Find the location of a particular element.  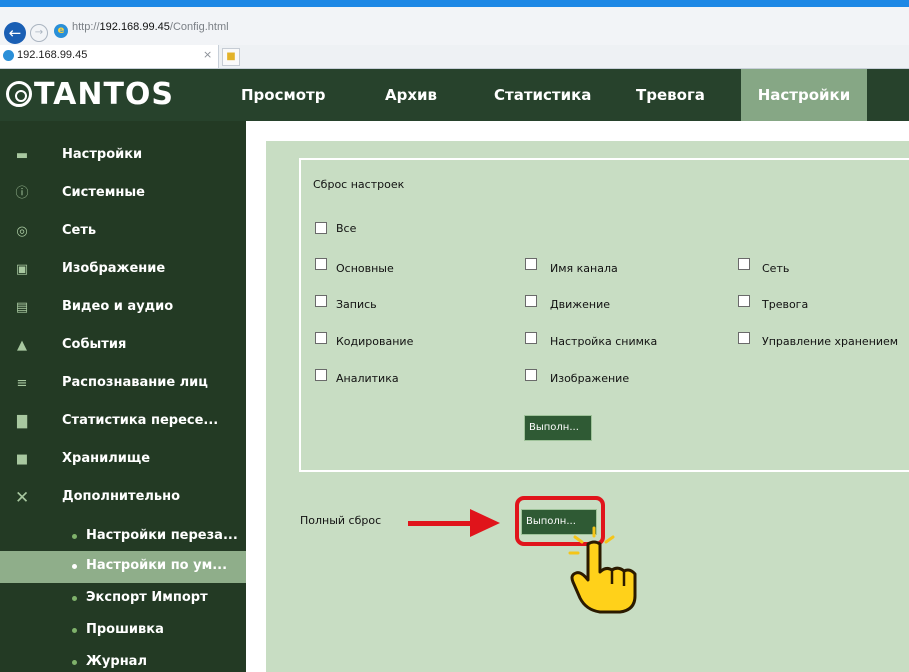

tools-icon: ✕ is located at coordinates (22, 498).